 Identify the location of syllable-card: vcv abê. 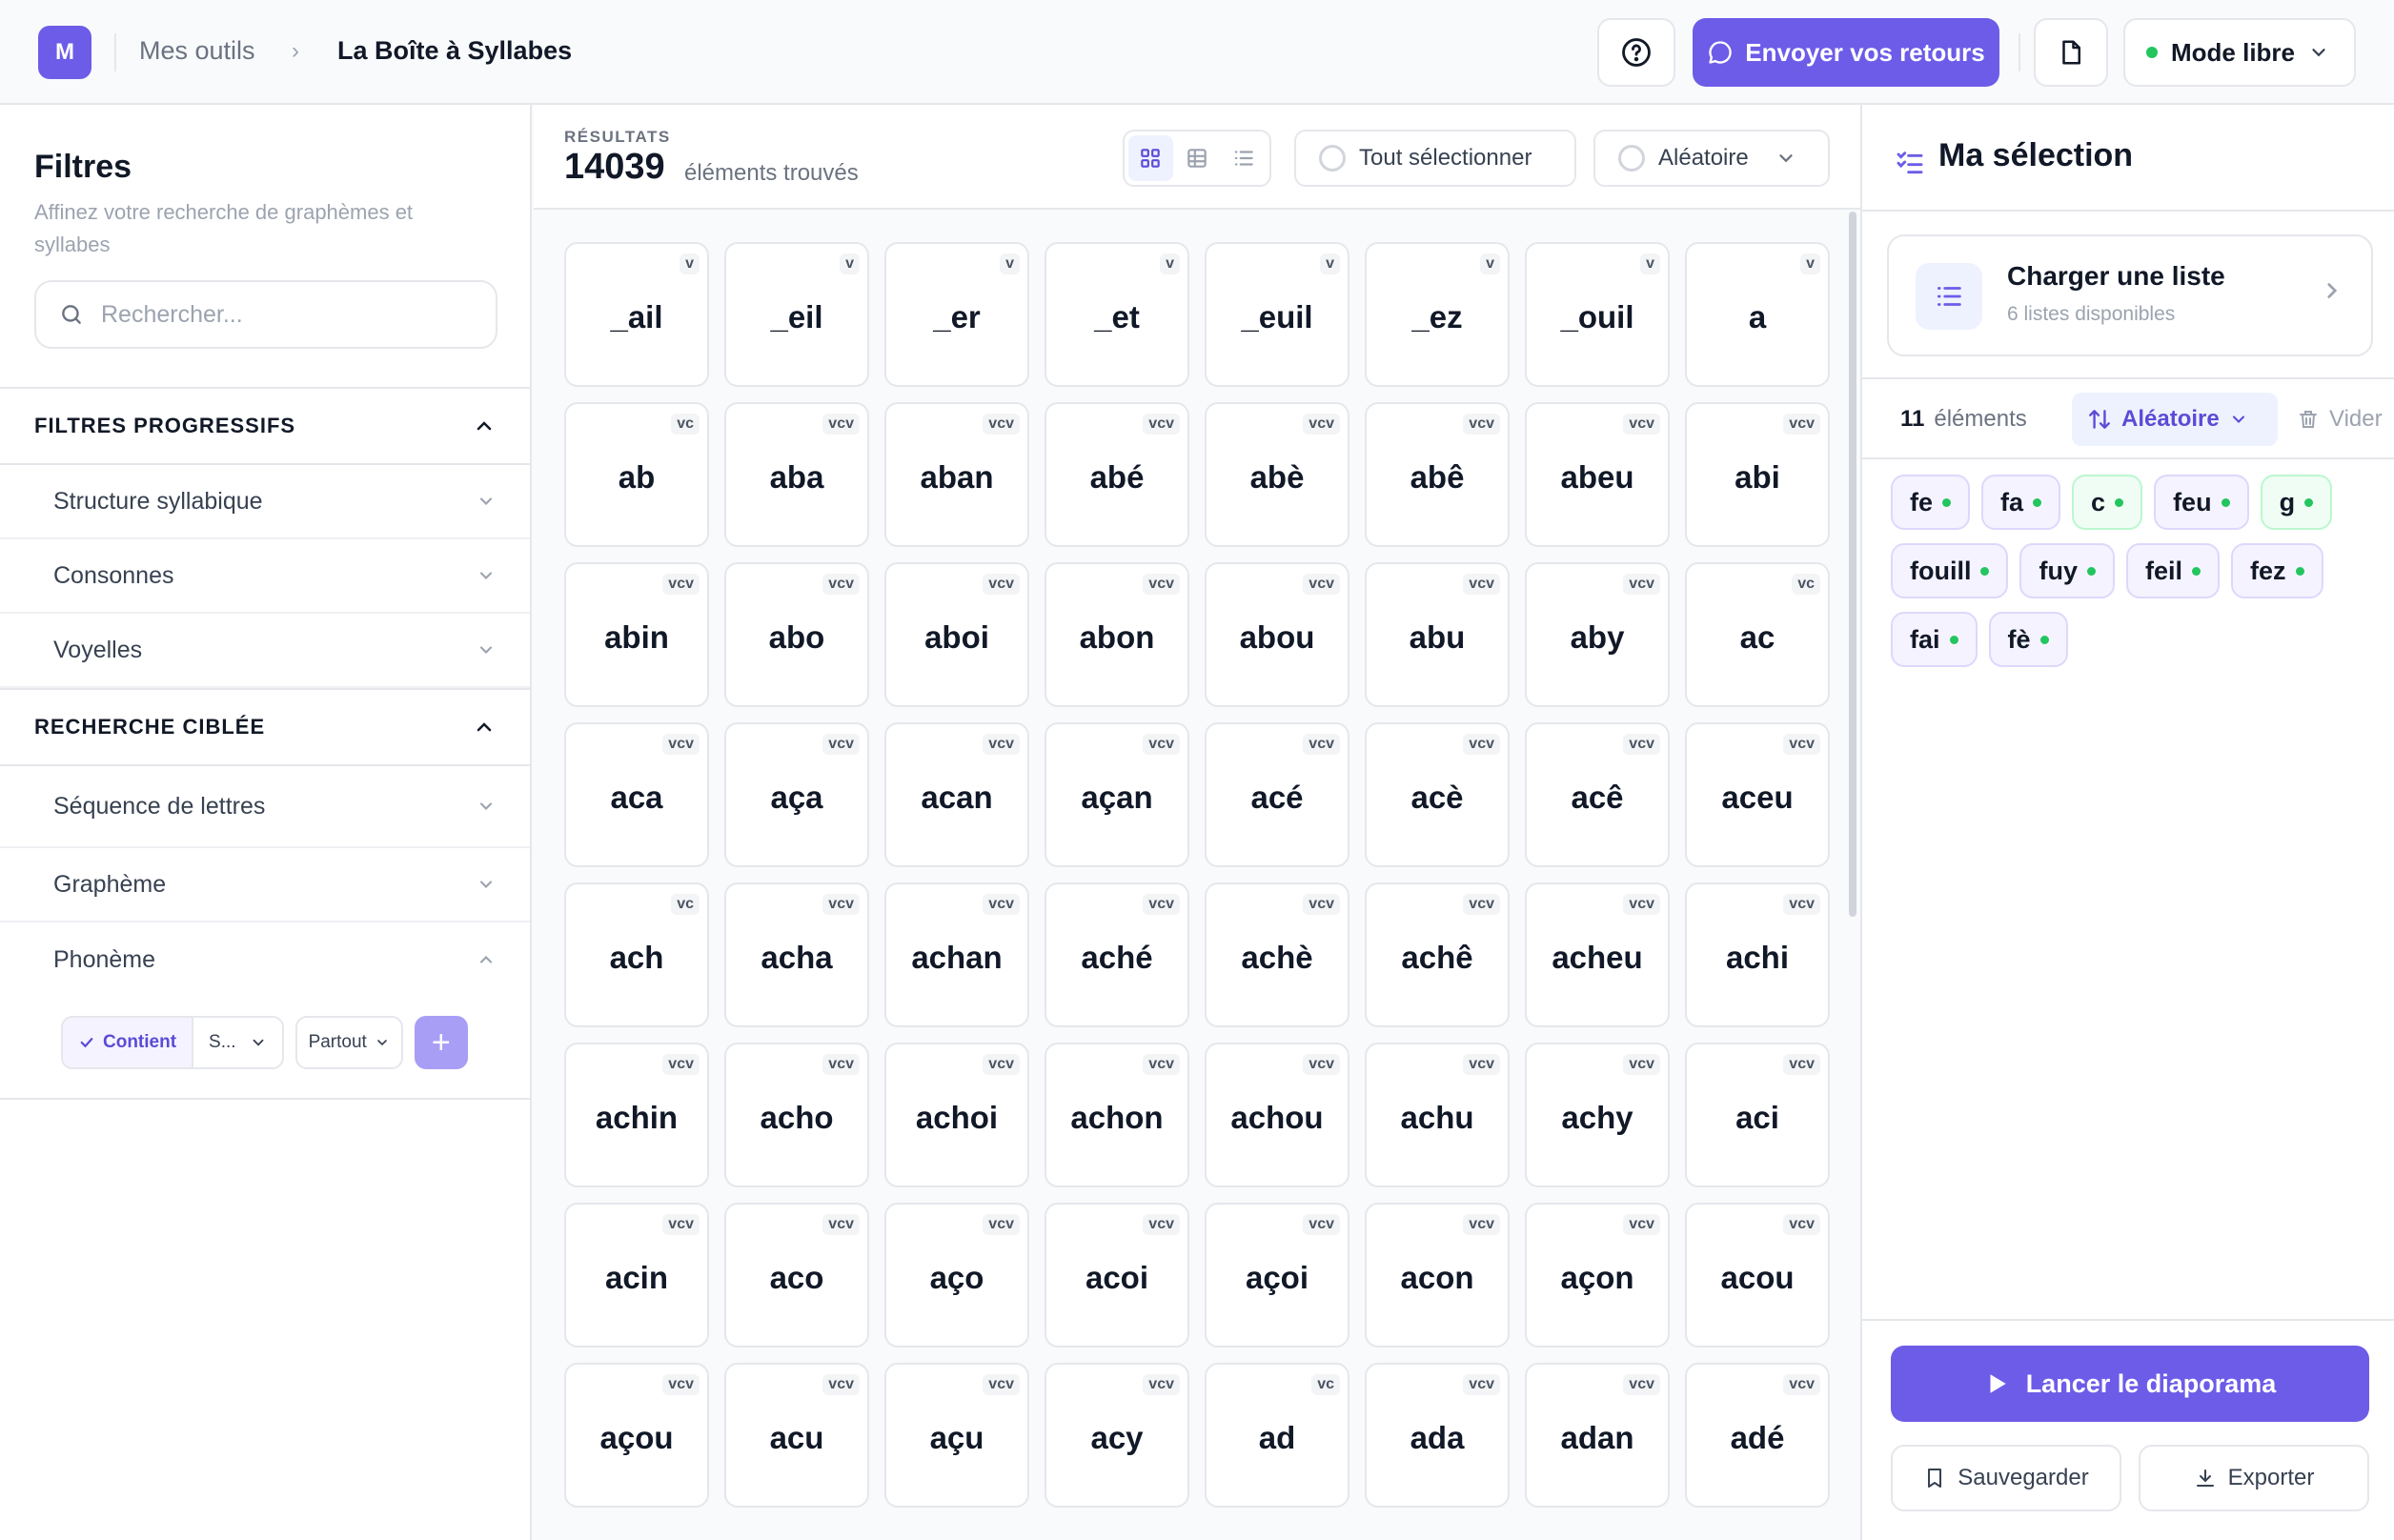
(1437, 474).